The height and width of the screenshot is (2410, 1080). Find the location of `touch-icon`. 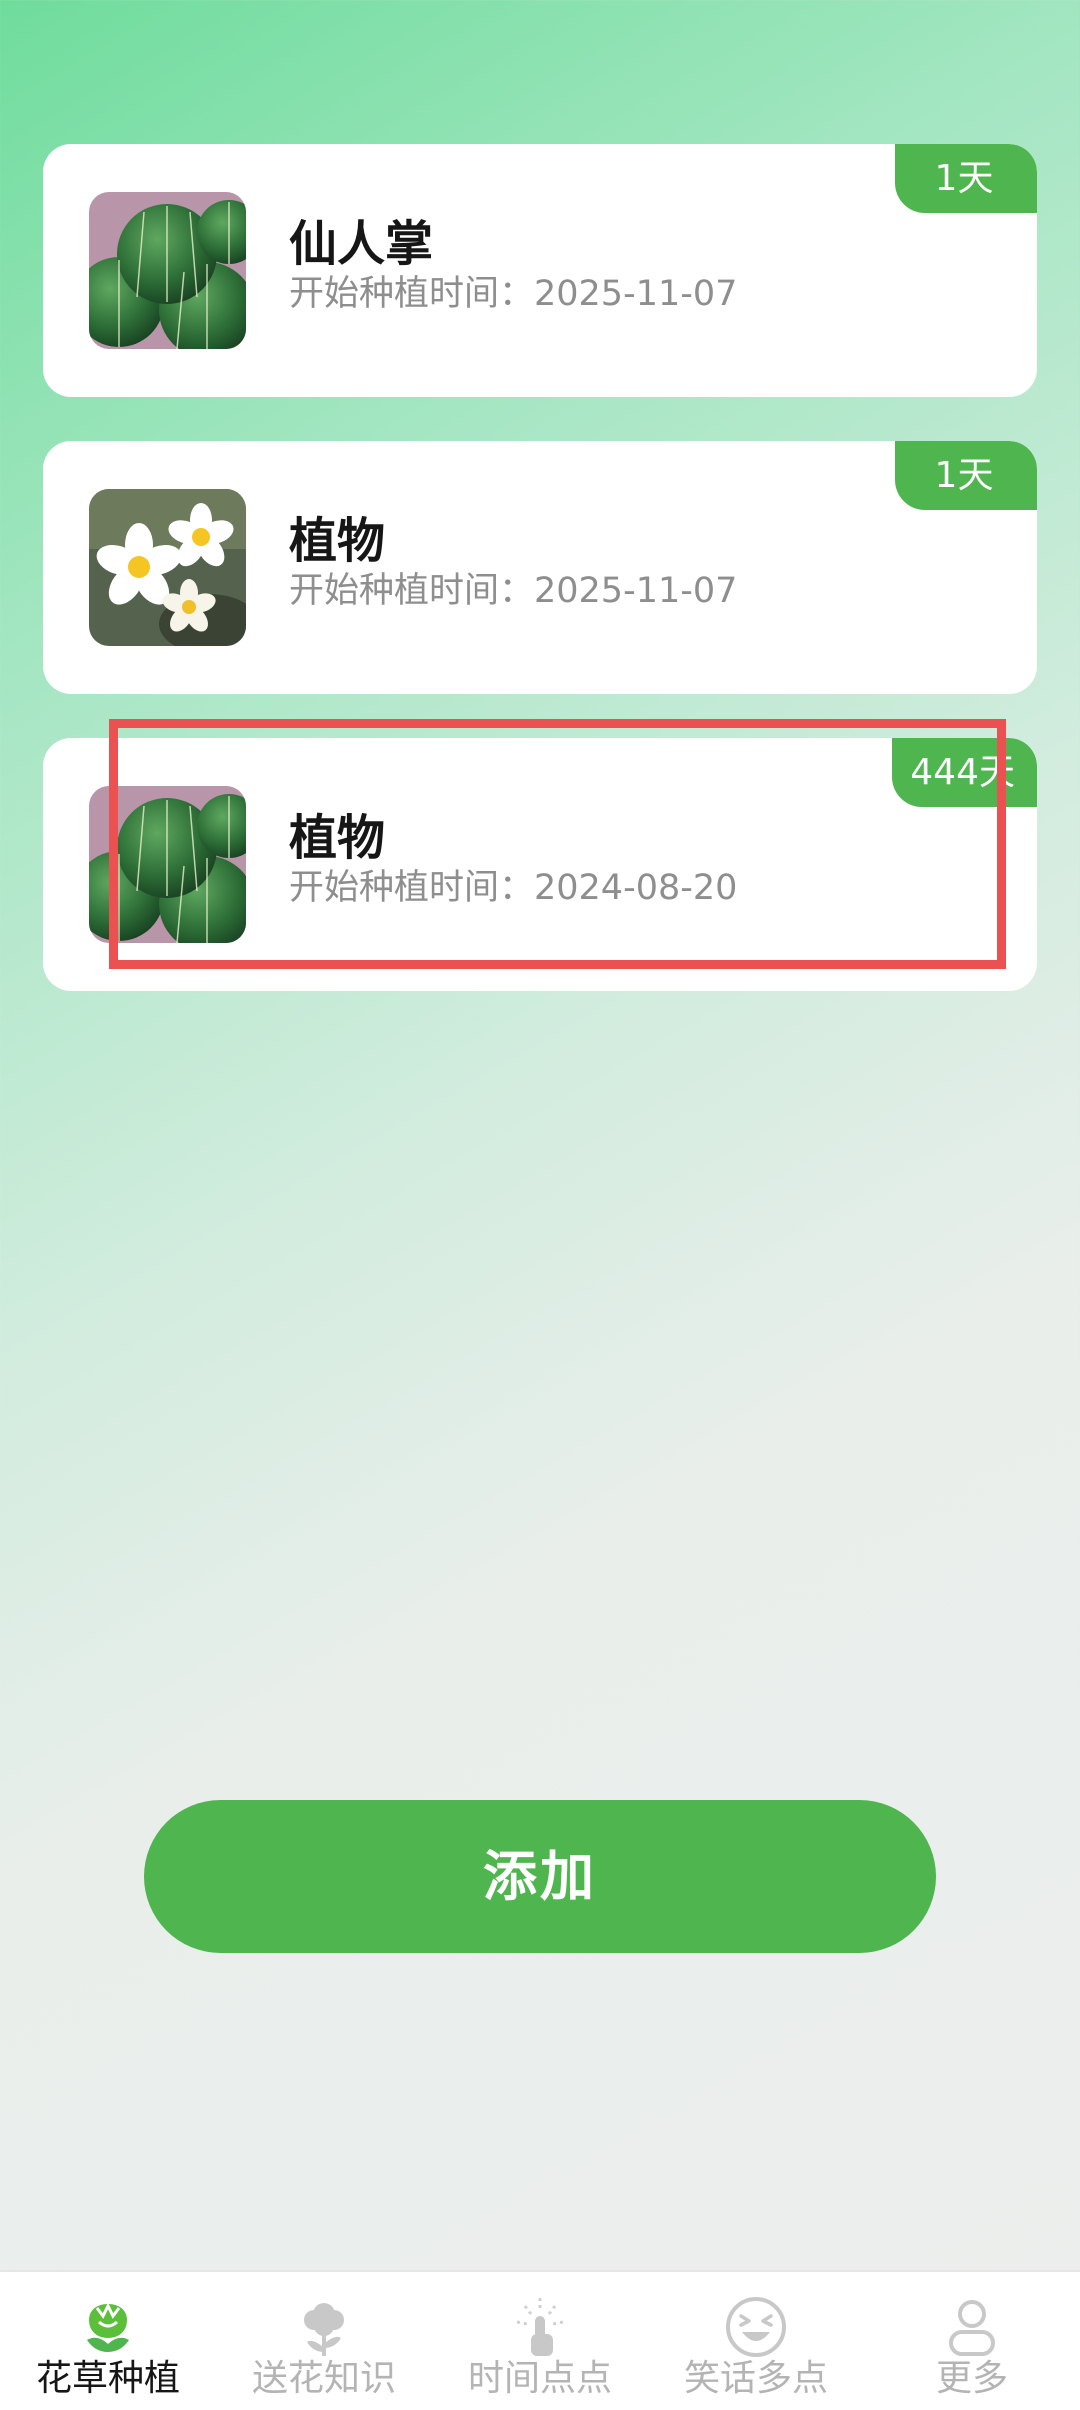

touch-icon is located at coordinates (540, 2327).